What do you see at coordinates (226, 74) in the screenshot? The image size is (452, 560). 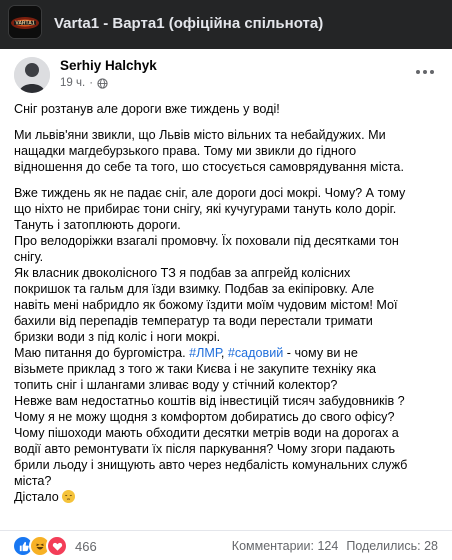 I see `post-header: Serhiy Halchyk 19 ч. ·` at bounding box center [226, 74].